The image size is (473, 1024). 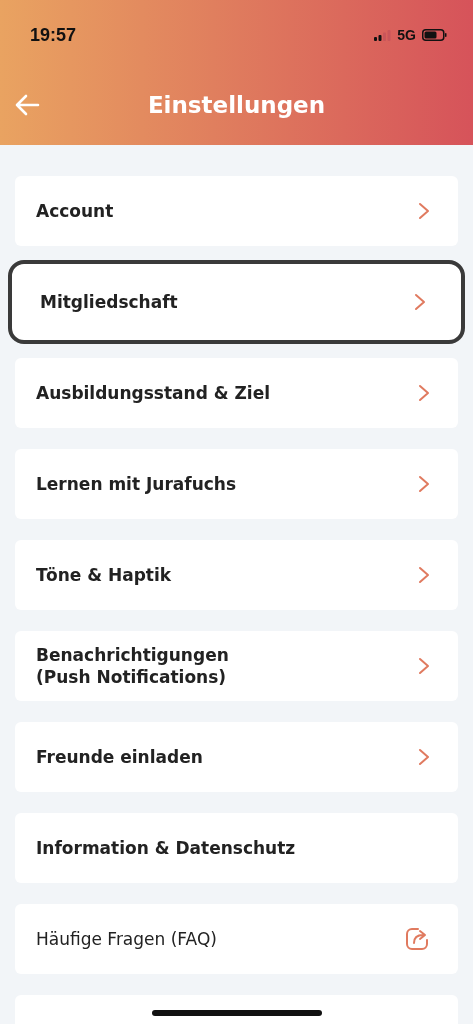 What do you see at coordinates (104, 575) in the screenshot?
I see `item-label: Töne & Haptik` at bounding box center [104, 575].